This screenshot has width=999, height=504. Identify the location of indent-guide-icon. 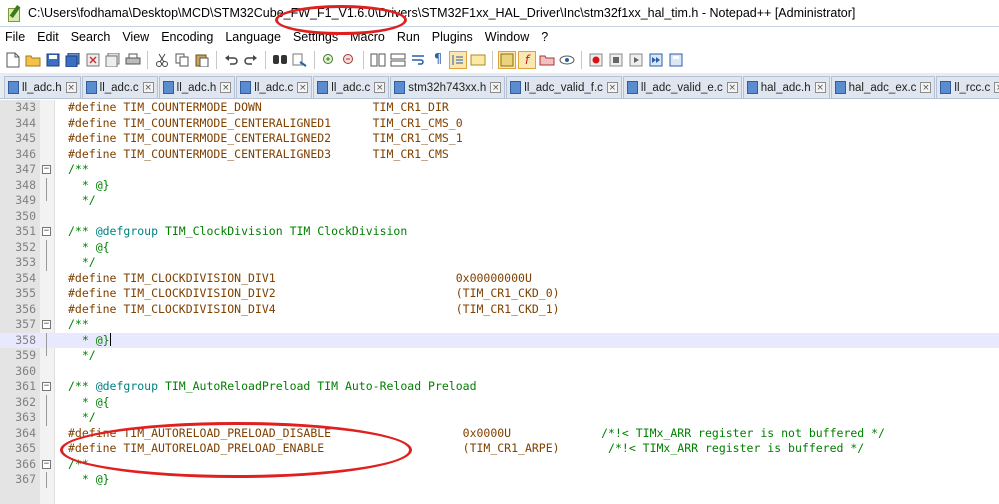
(458, 59).